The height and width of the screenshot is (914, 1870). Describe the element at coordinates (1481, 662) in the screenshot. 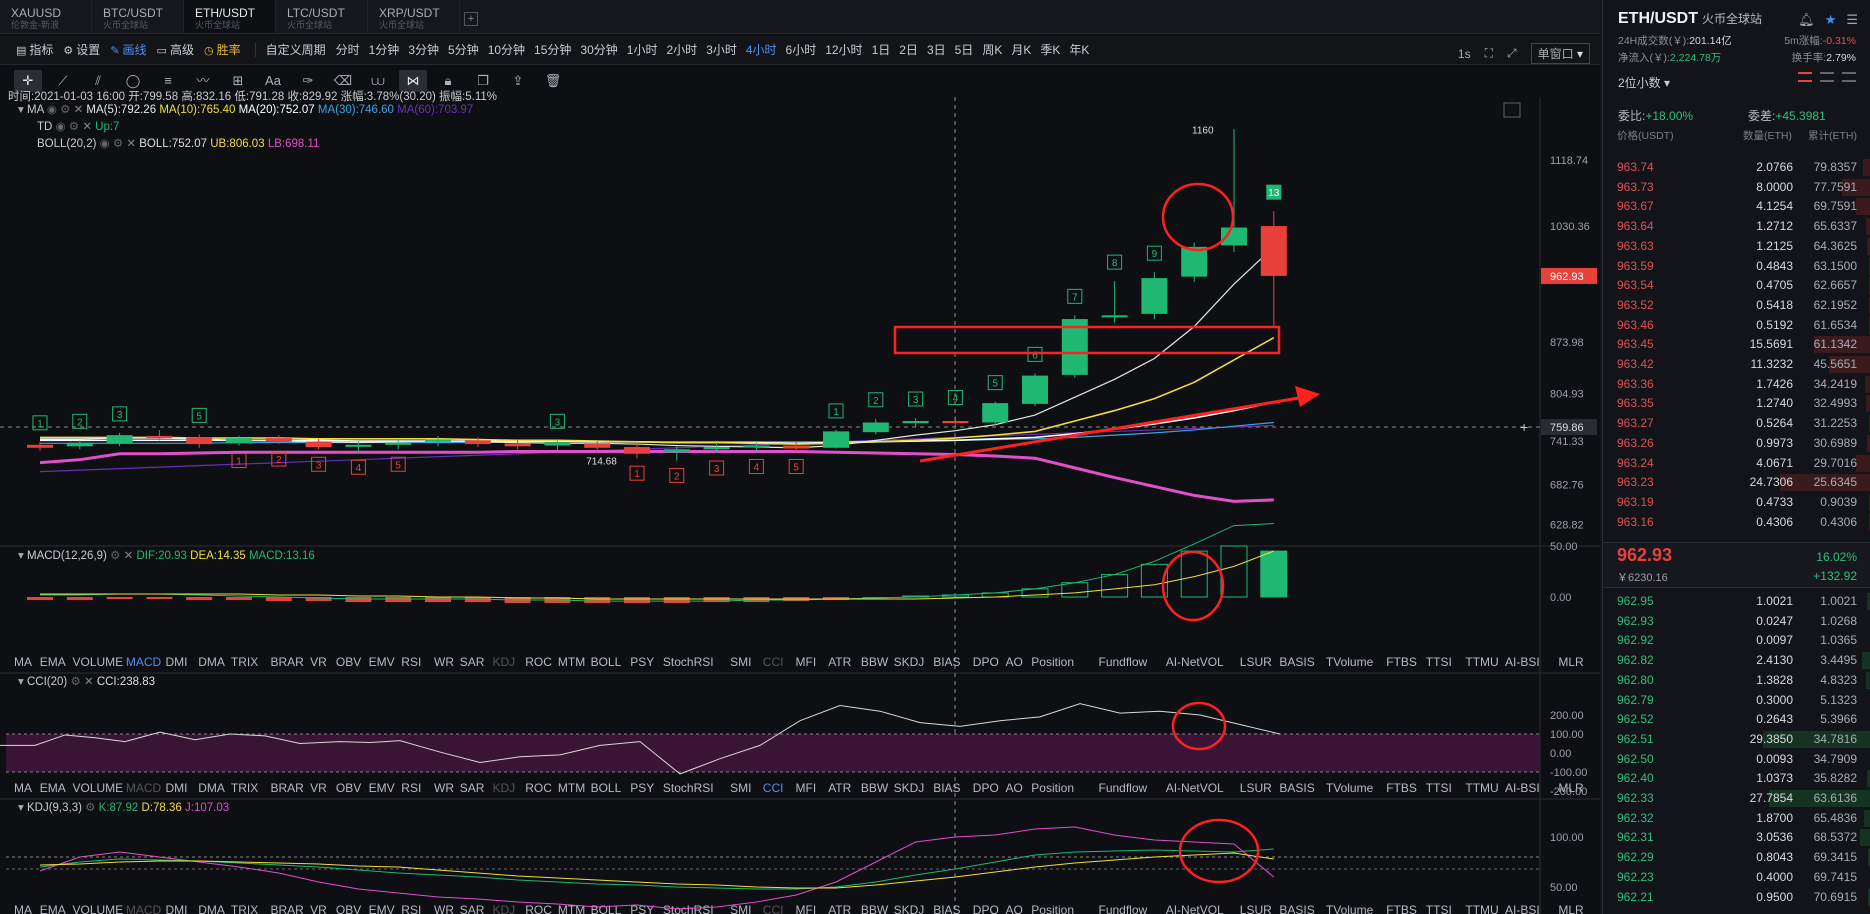

I see `indicator-tab-ttmu: TTMU` at that location.